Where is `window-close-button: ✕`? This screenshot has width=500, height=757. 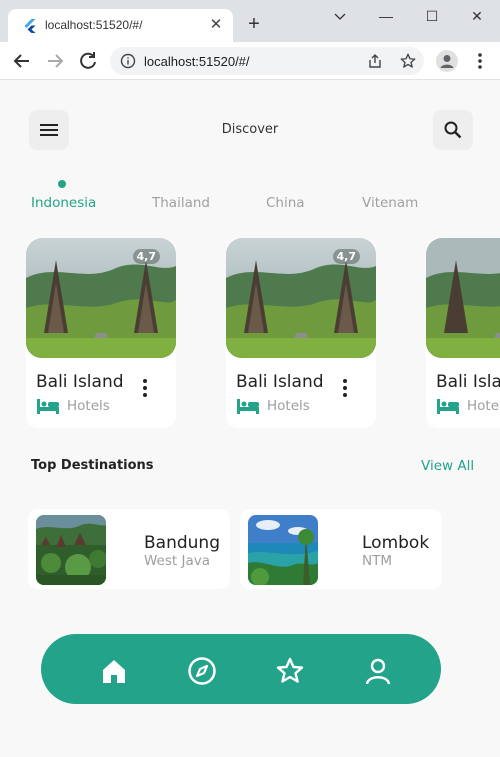
window-close-button: ✕ is located at coordinates (477, 16).